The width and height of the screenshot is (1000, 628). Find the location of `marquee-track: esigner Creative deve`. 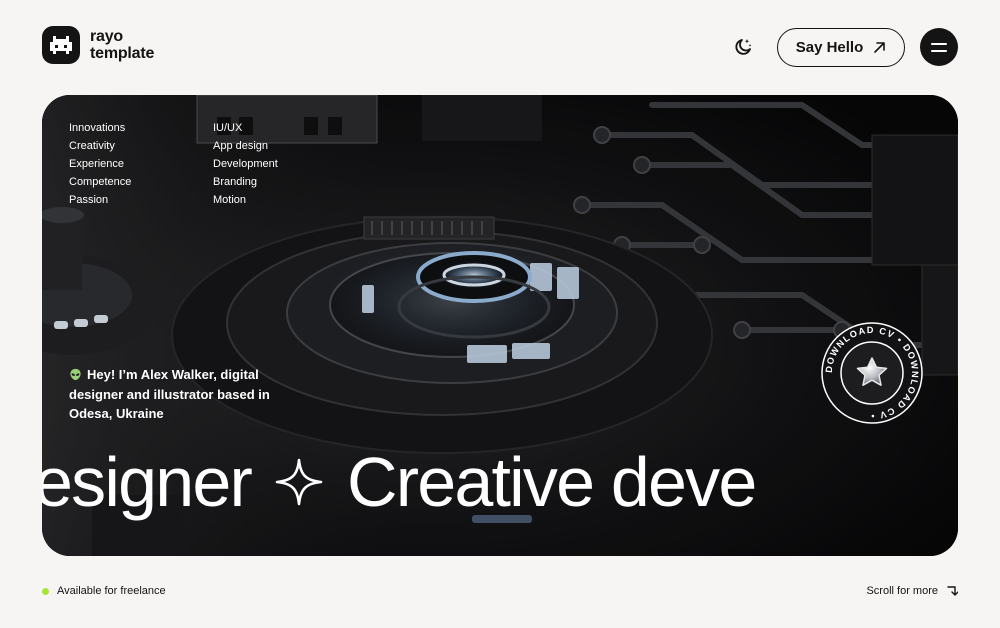

marquee-track: esigner Creative deve is located at coordinates (399, 482).